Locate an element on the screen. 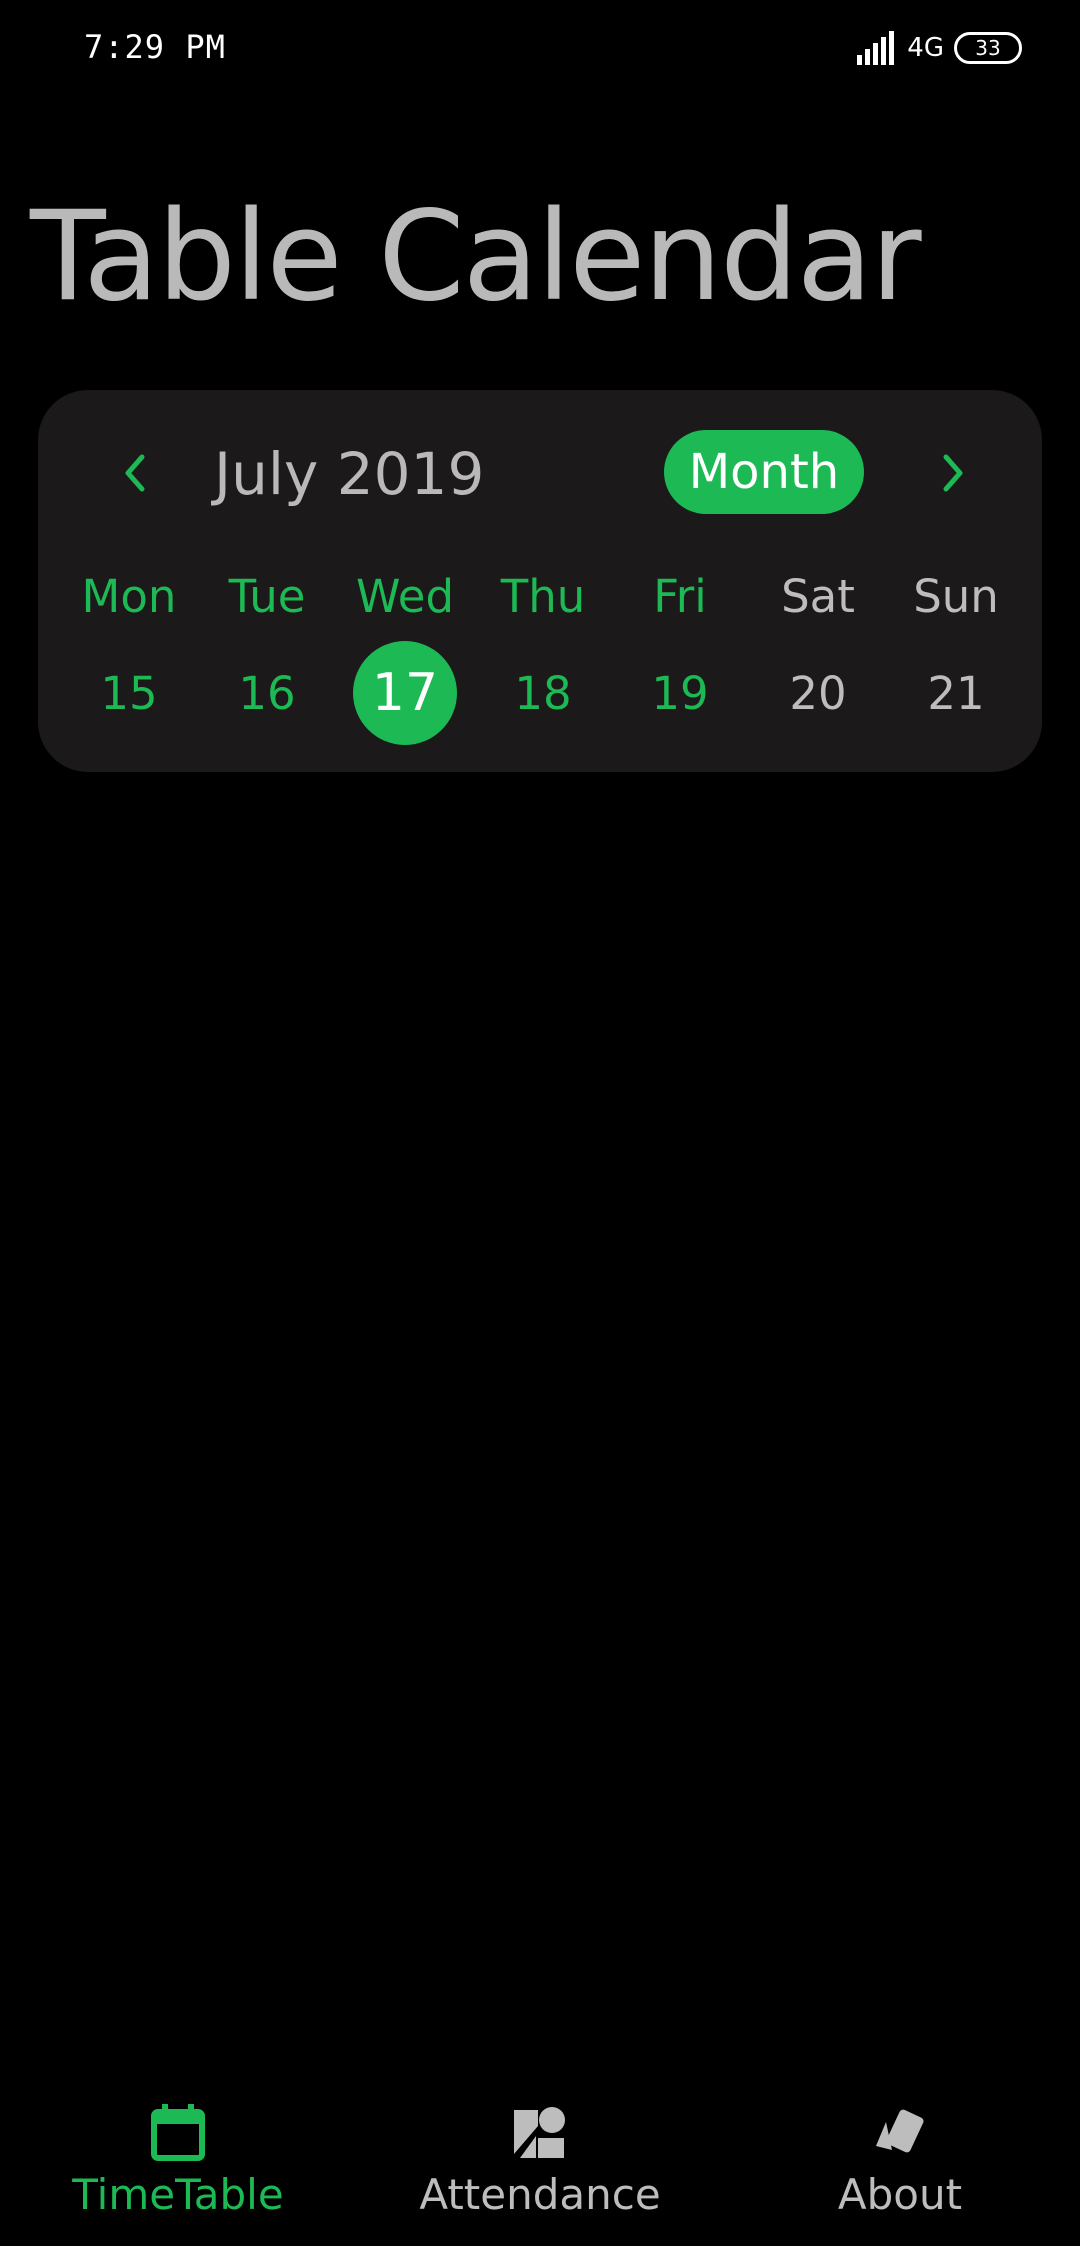  status-indicators: 4G 33 is located at coordinates (939, 48).